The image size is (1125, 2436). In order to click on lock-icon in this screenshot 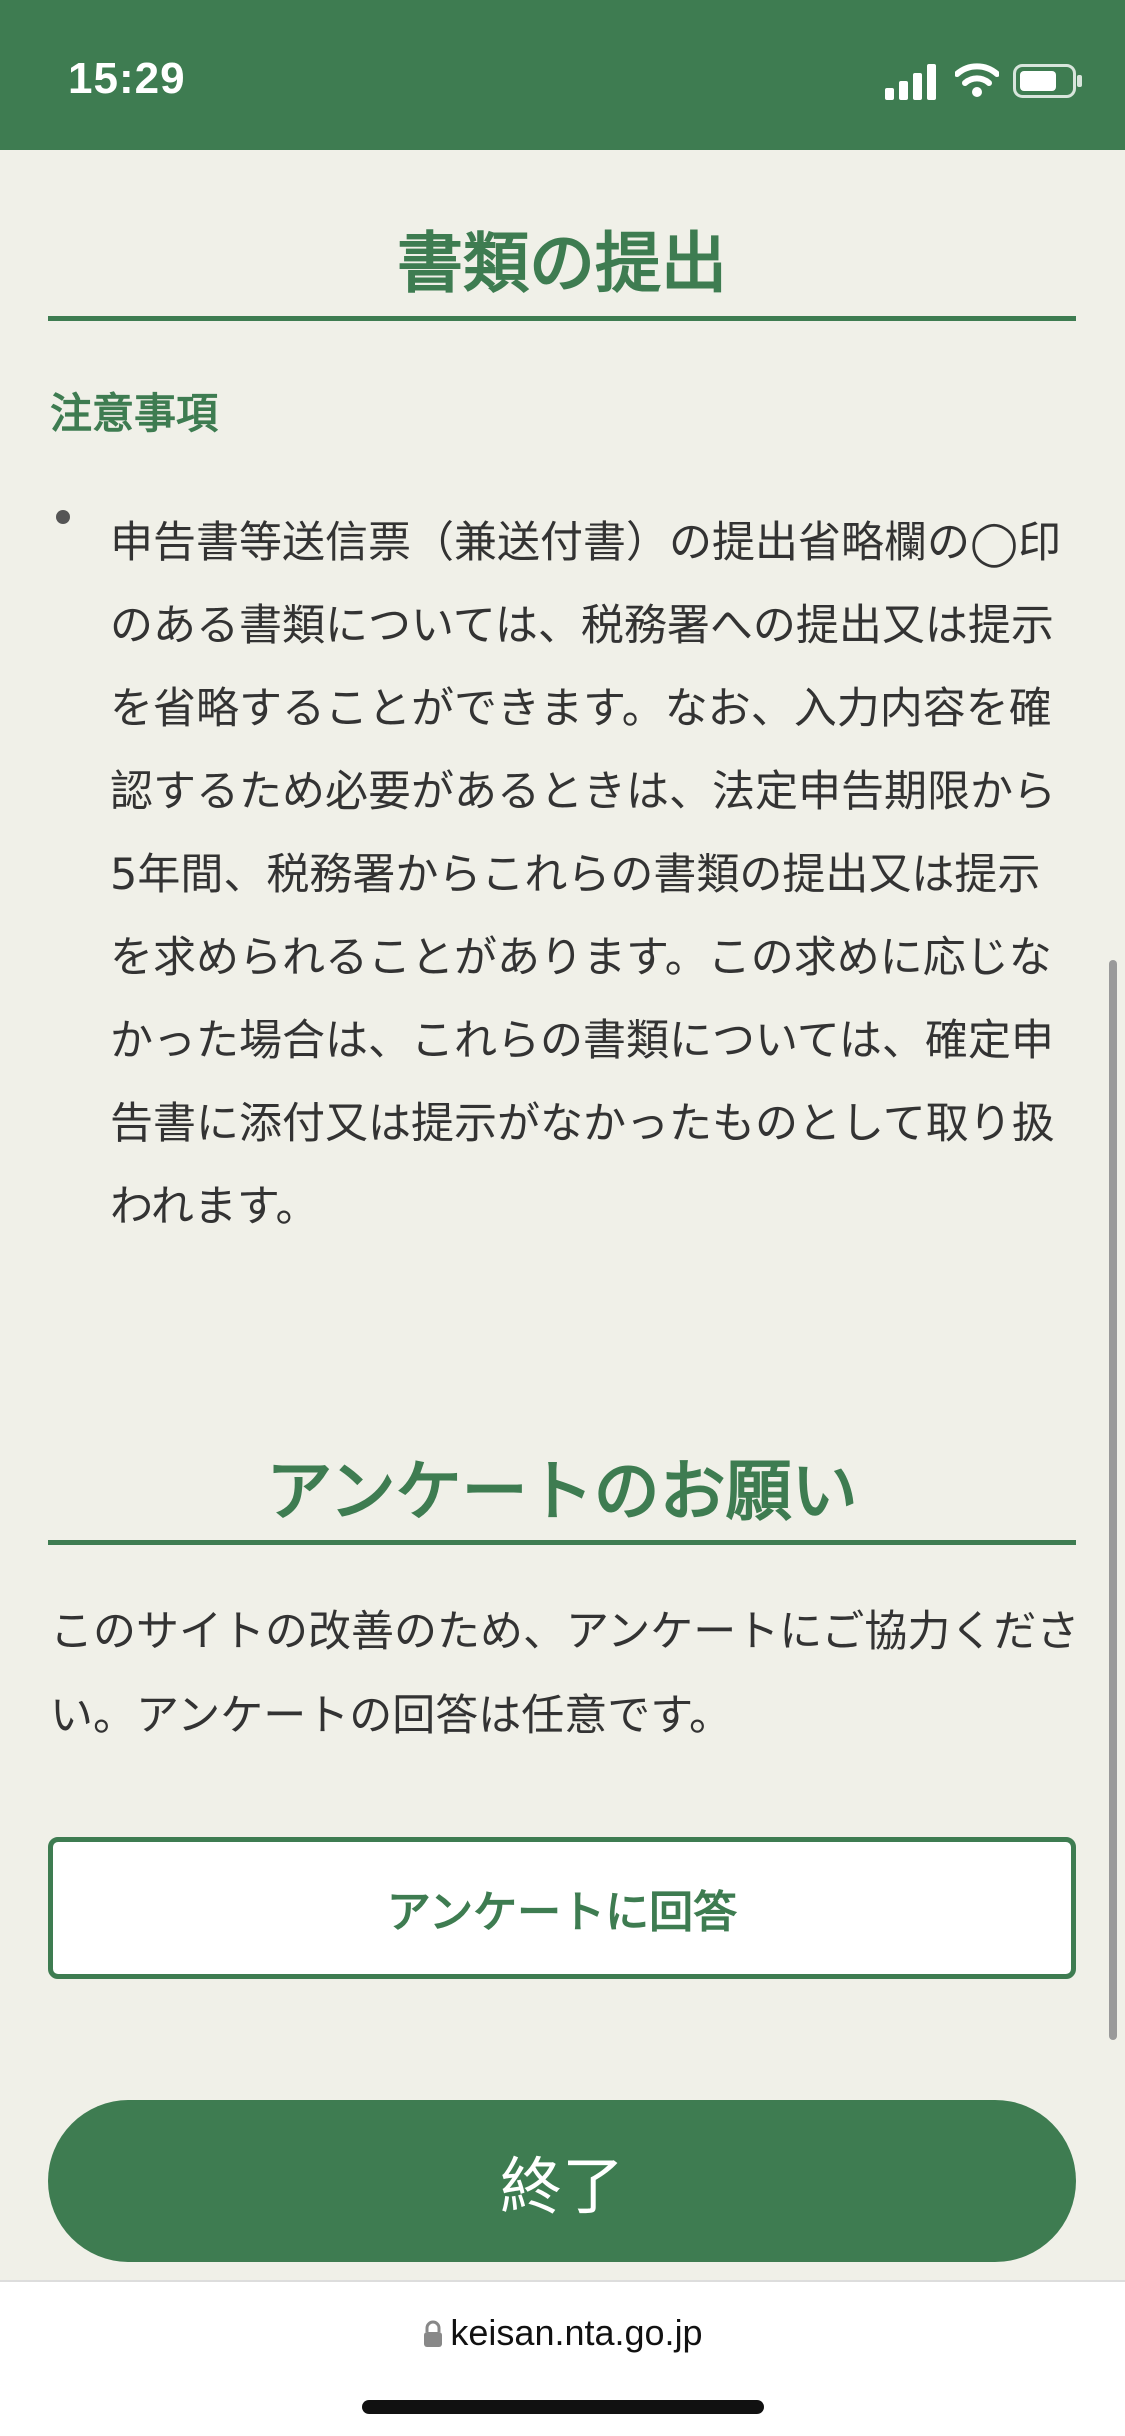, I will do `click(433, 2333)`.